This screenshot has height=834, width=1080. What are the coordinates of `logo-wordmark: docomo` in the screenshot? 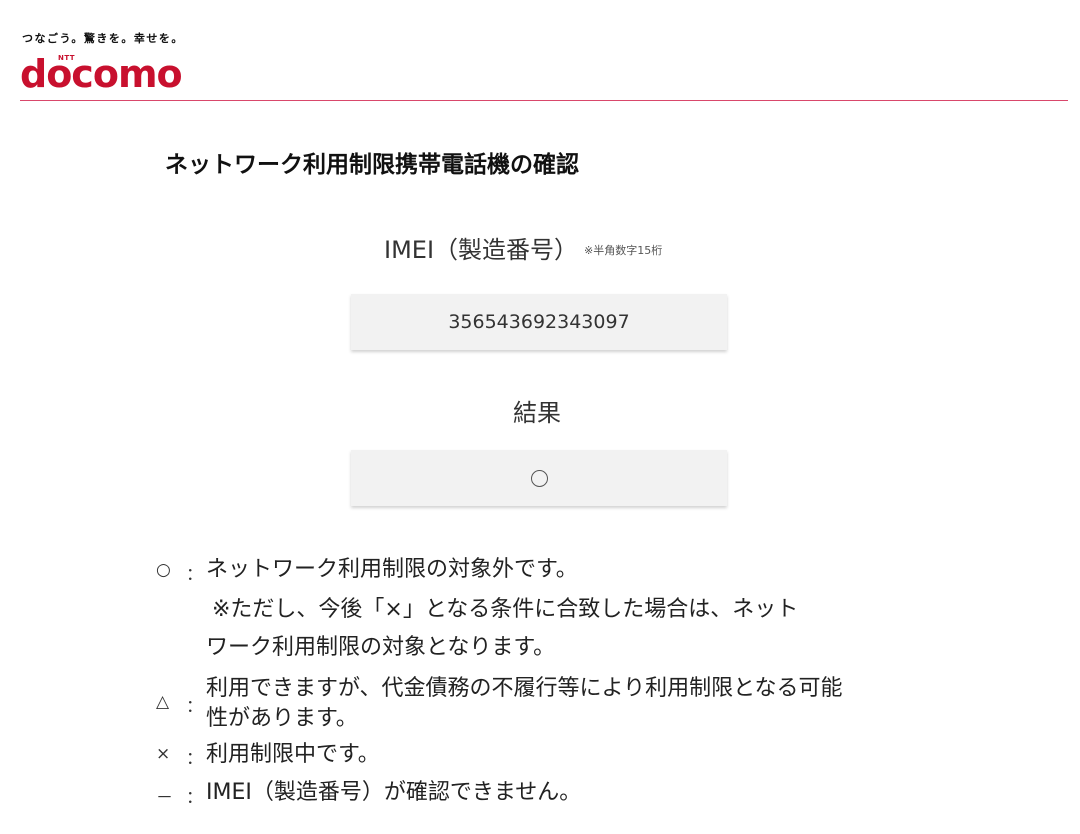 It's located at (101, 74).